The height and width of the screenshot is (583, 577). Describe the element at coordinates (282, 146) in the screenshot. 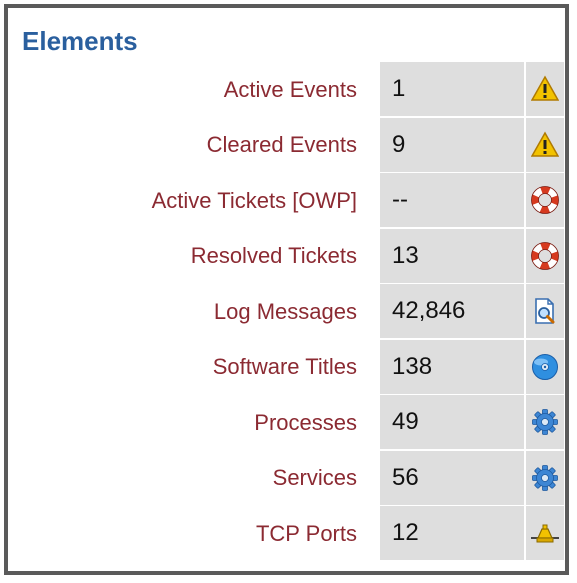

I see `cleared-events-link: Cleared Events` at that location.